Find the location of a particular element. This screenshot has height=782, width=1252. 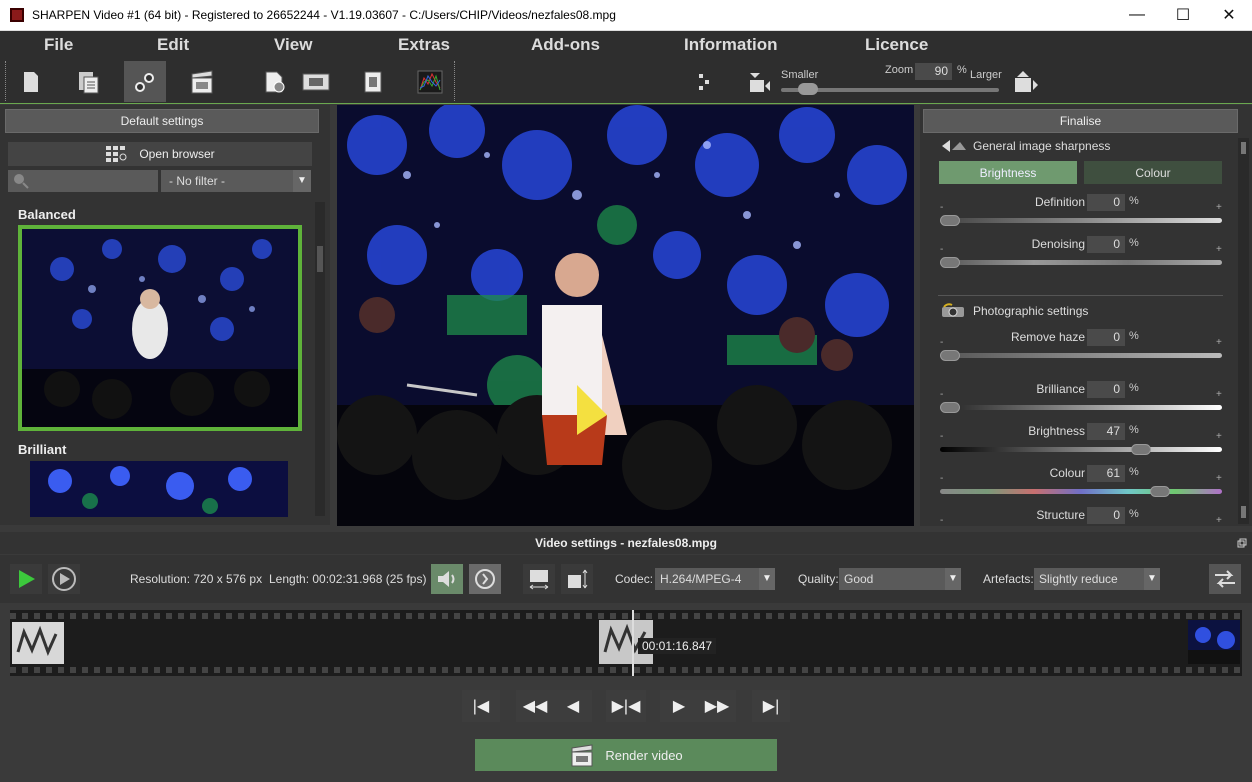

minimize-button: — is located at coordinates (1137, 15).